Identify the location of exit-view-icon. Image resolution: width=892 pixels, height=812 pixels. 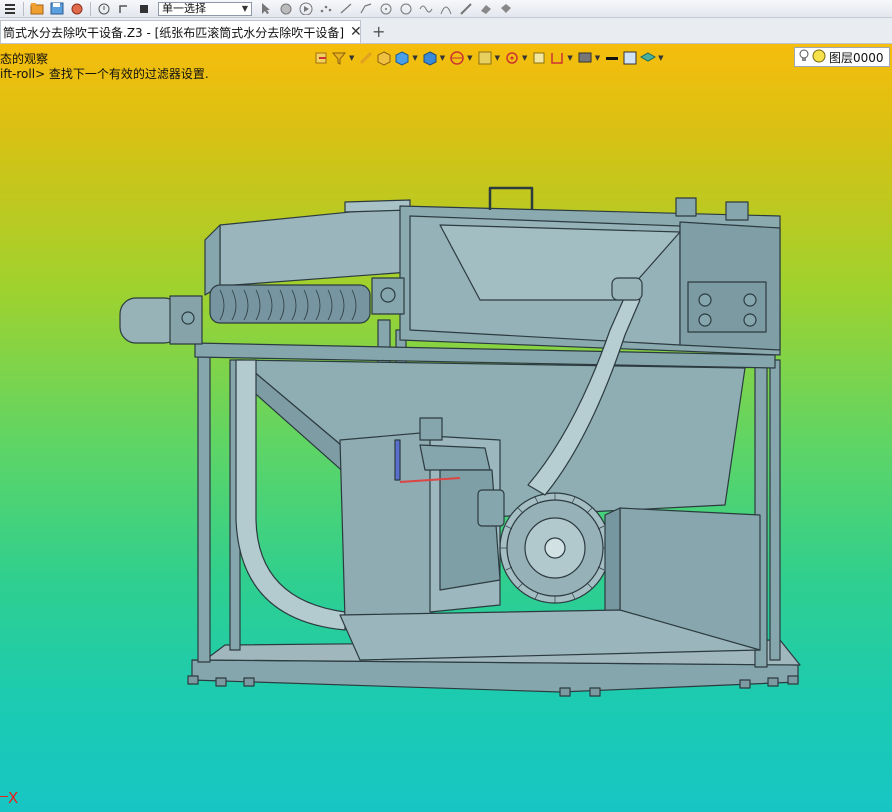
(321, 58).